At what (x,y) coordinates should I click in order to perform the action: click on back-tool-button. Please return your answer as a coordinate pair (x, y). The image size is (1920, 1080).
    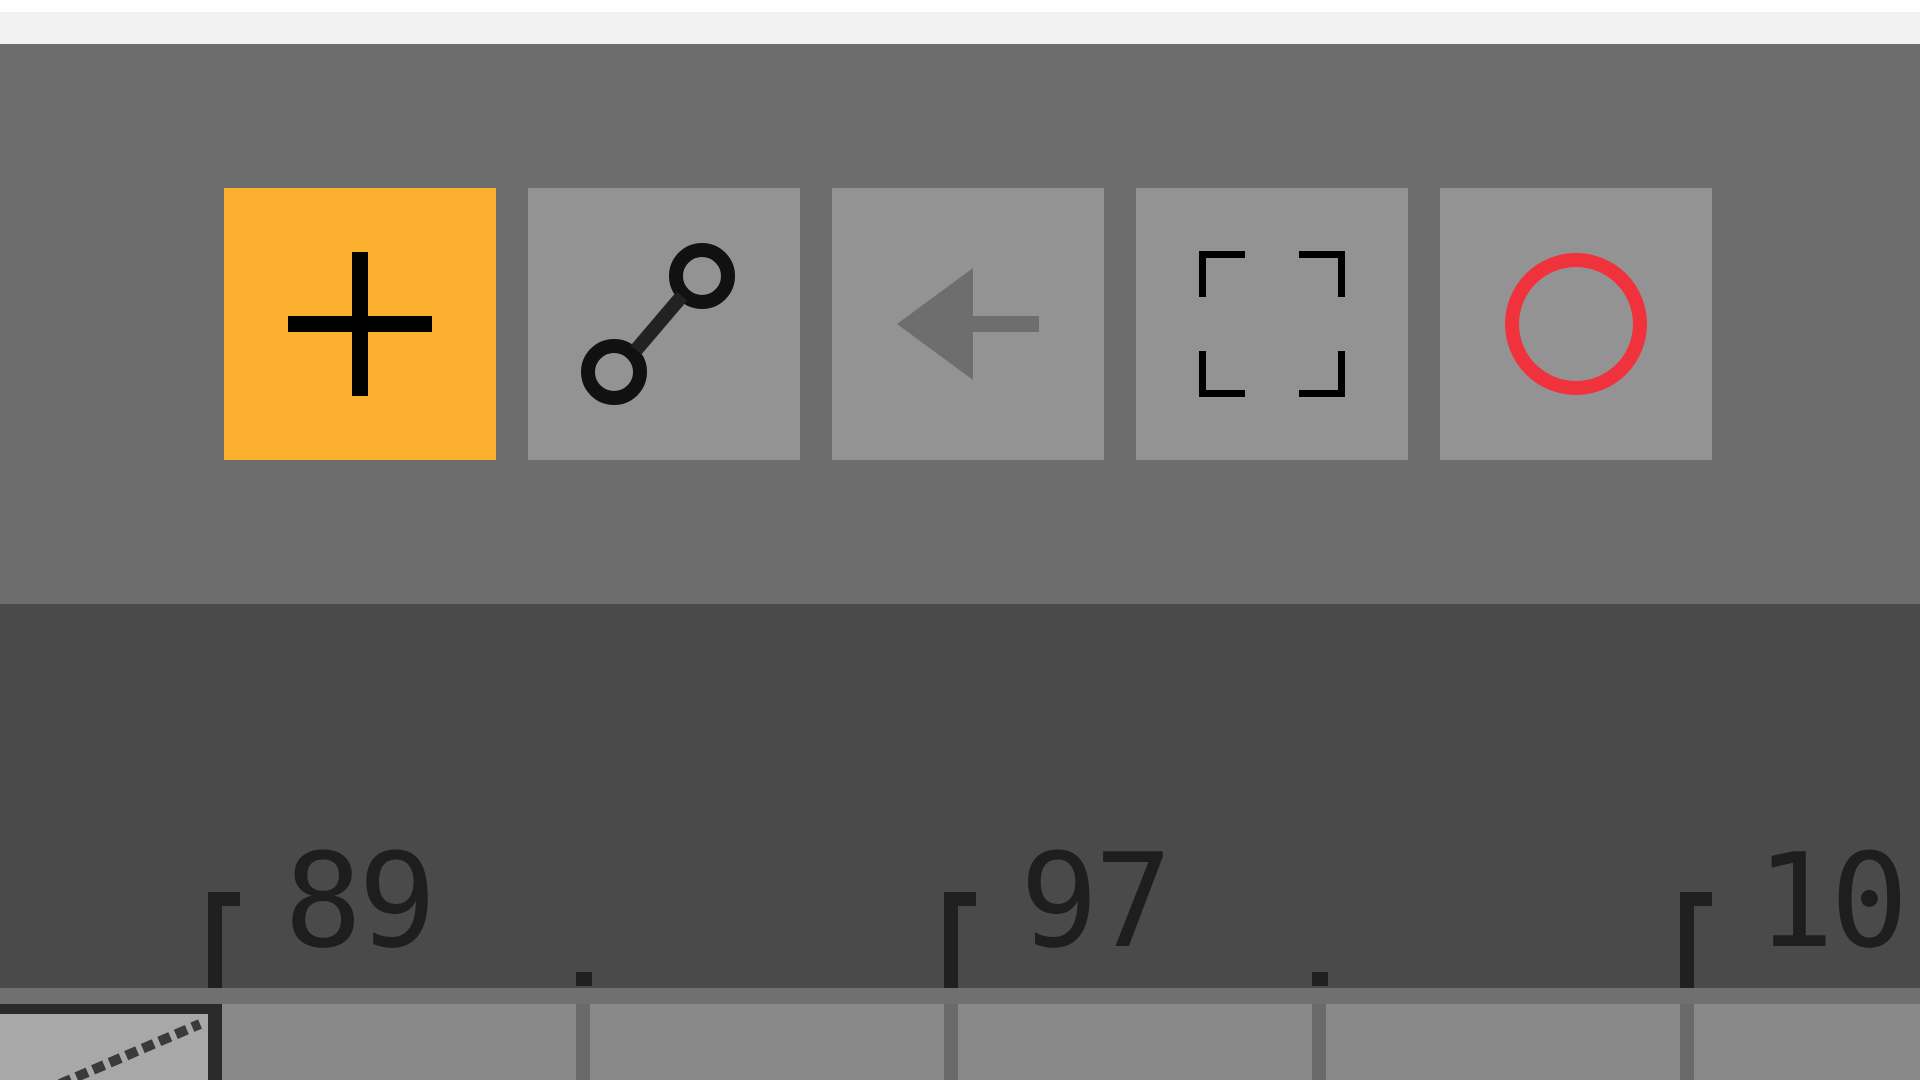
    Looking at the image, I should click on (968, 324).